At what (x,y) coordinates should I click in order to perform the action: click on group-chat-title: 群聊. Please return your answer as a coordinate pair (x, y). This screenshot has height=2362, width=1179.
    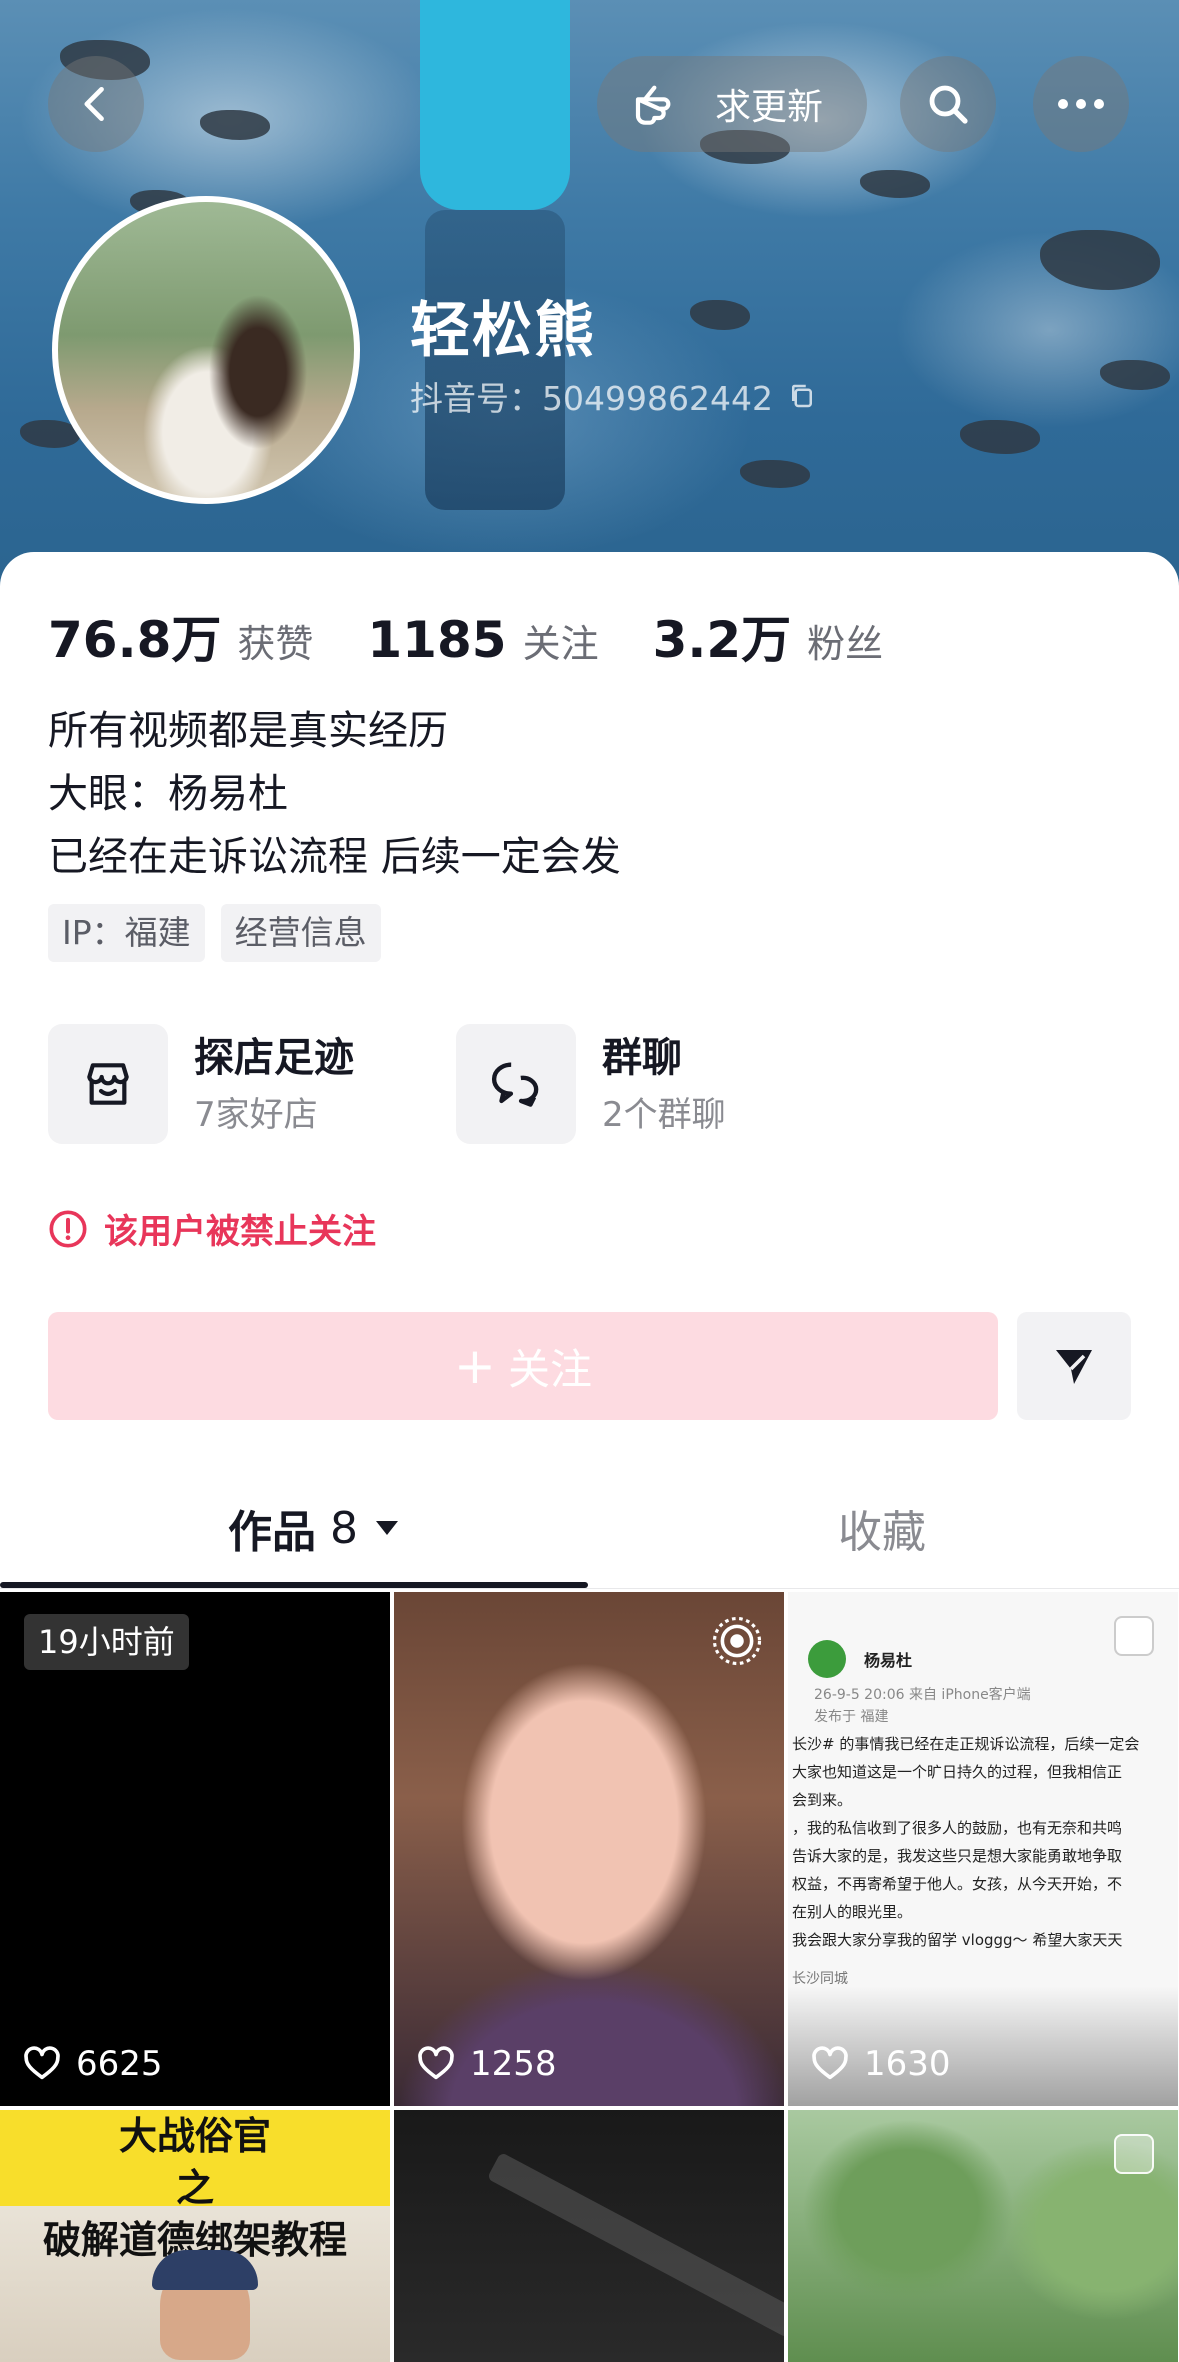
    Looking at the image, I should click on (642, 1058).